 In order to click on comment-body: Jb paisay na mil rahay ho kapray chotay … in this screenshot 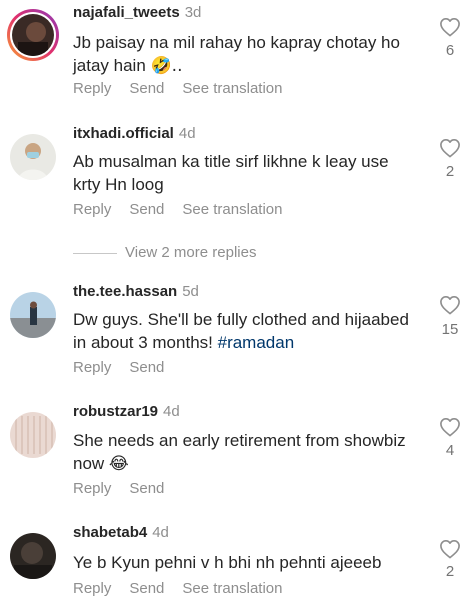, I will do `click(236, 54)`.